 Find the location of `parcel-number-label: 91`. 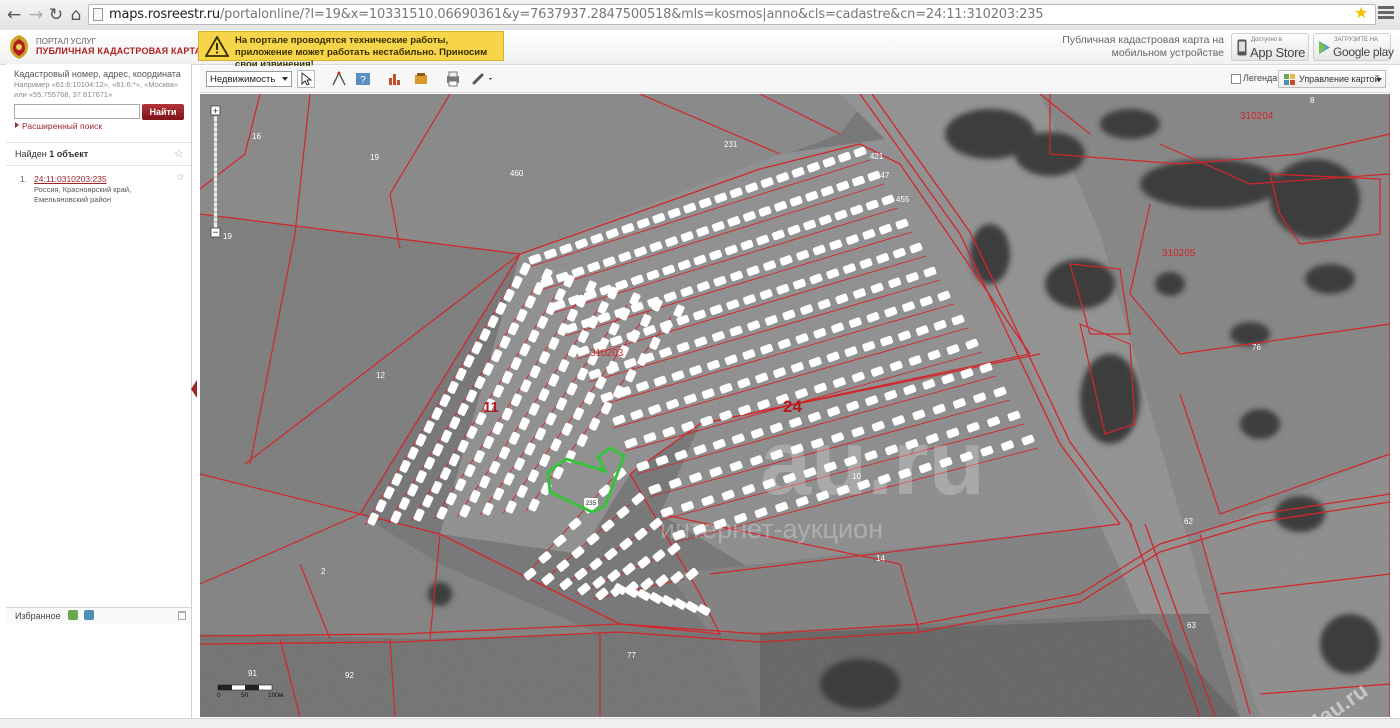

parcel-number-label: 91 is located at coordinates (252, 673).